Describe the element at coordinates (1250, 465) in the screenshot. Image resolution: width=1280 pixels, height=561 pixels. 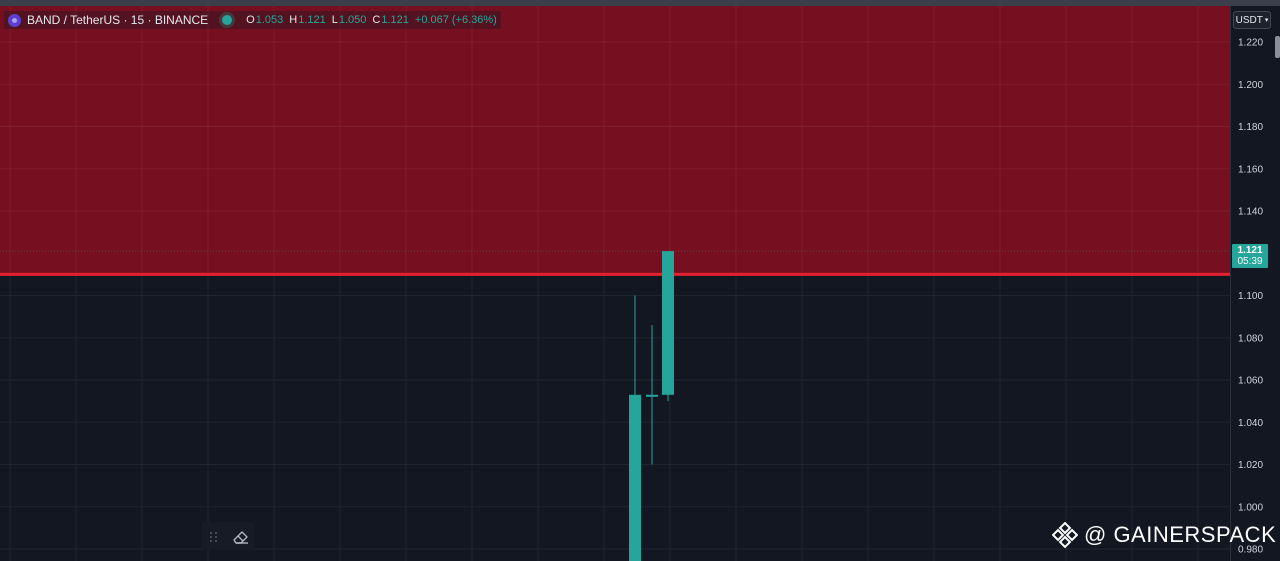
I see `price-tick-label: 1.020` at that location.